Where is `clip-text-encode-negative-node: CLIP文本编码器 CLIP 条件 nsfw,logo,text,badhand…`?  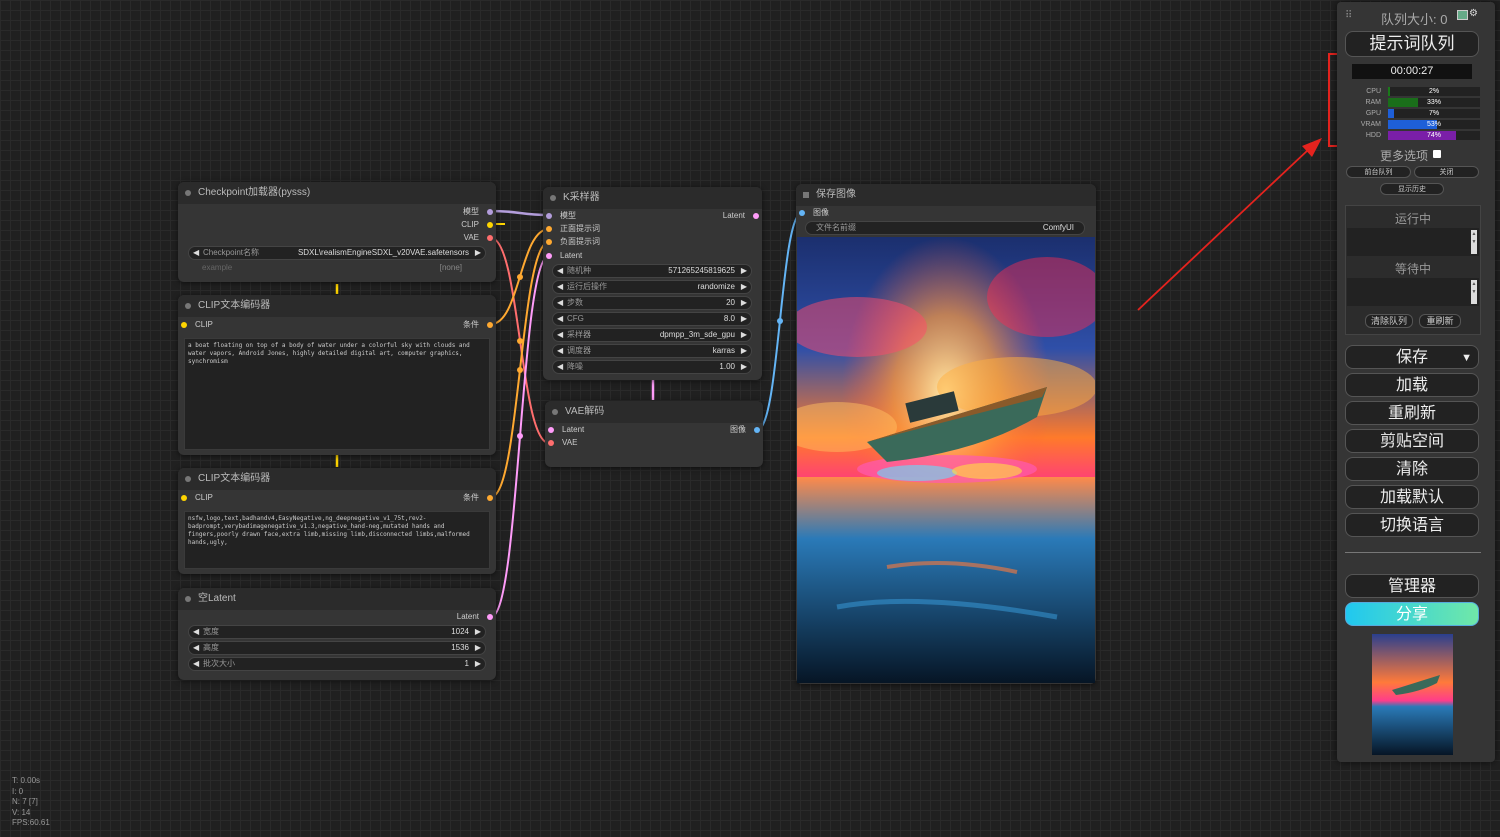
clip-text-encode-negative-node: CLIP文本编码器 CLIP 条件 nsfw,logo,text,badhand… is located at coordinates (337, 521).